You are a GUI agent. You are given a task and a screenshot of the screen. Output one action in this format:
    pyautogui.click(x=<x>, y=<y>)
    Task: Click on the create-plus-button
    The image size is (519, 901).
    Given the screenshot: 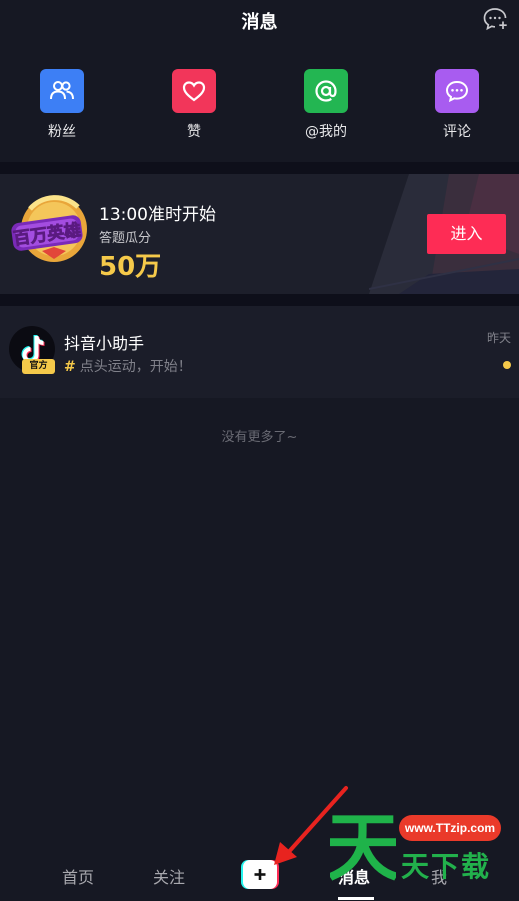 What is the action you would take?
    pyautogui.click(x=260, y=874)
    